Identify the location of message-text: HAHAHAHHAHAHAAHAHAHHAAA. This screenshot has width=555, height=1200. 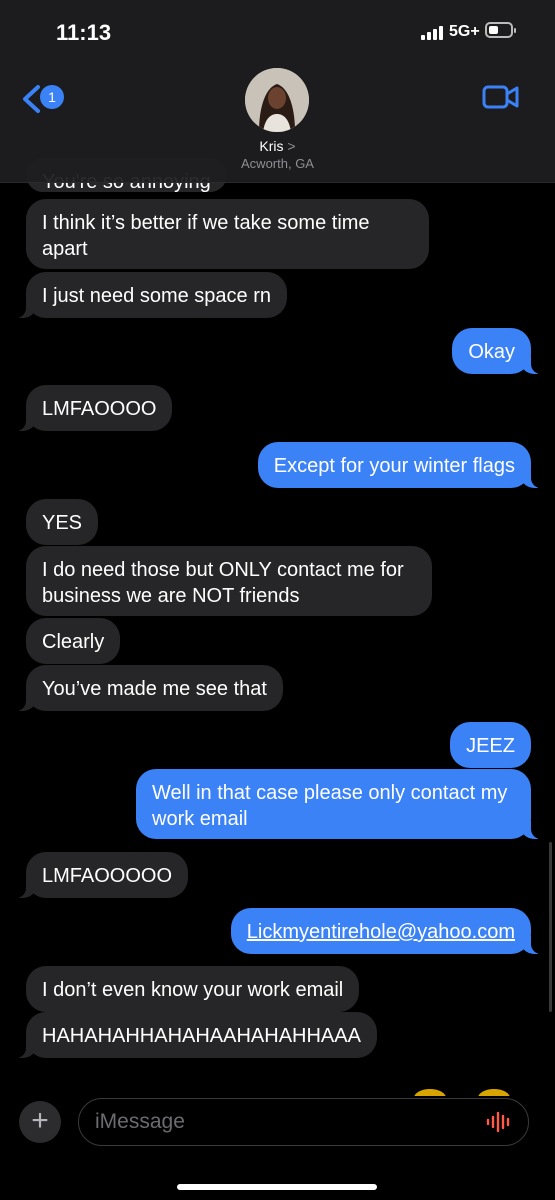
(201, 1036).